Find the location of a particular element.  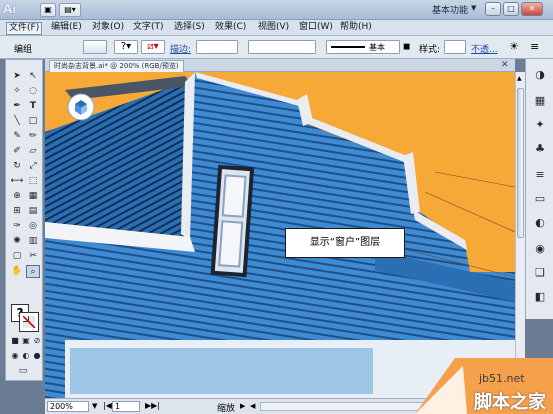

stroke-label: 描边: is located at coordinates (180, 48).